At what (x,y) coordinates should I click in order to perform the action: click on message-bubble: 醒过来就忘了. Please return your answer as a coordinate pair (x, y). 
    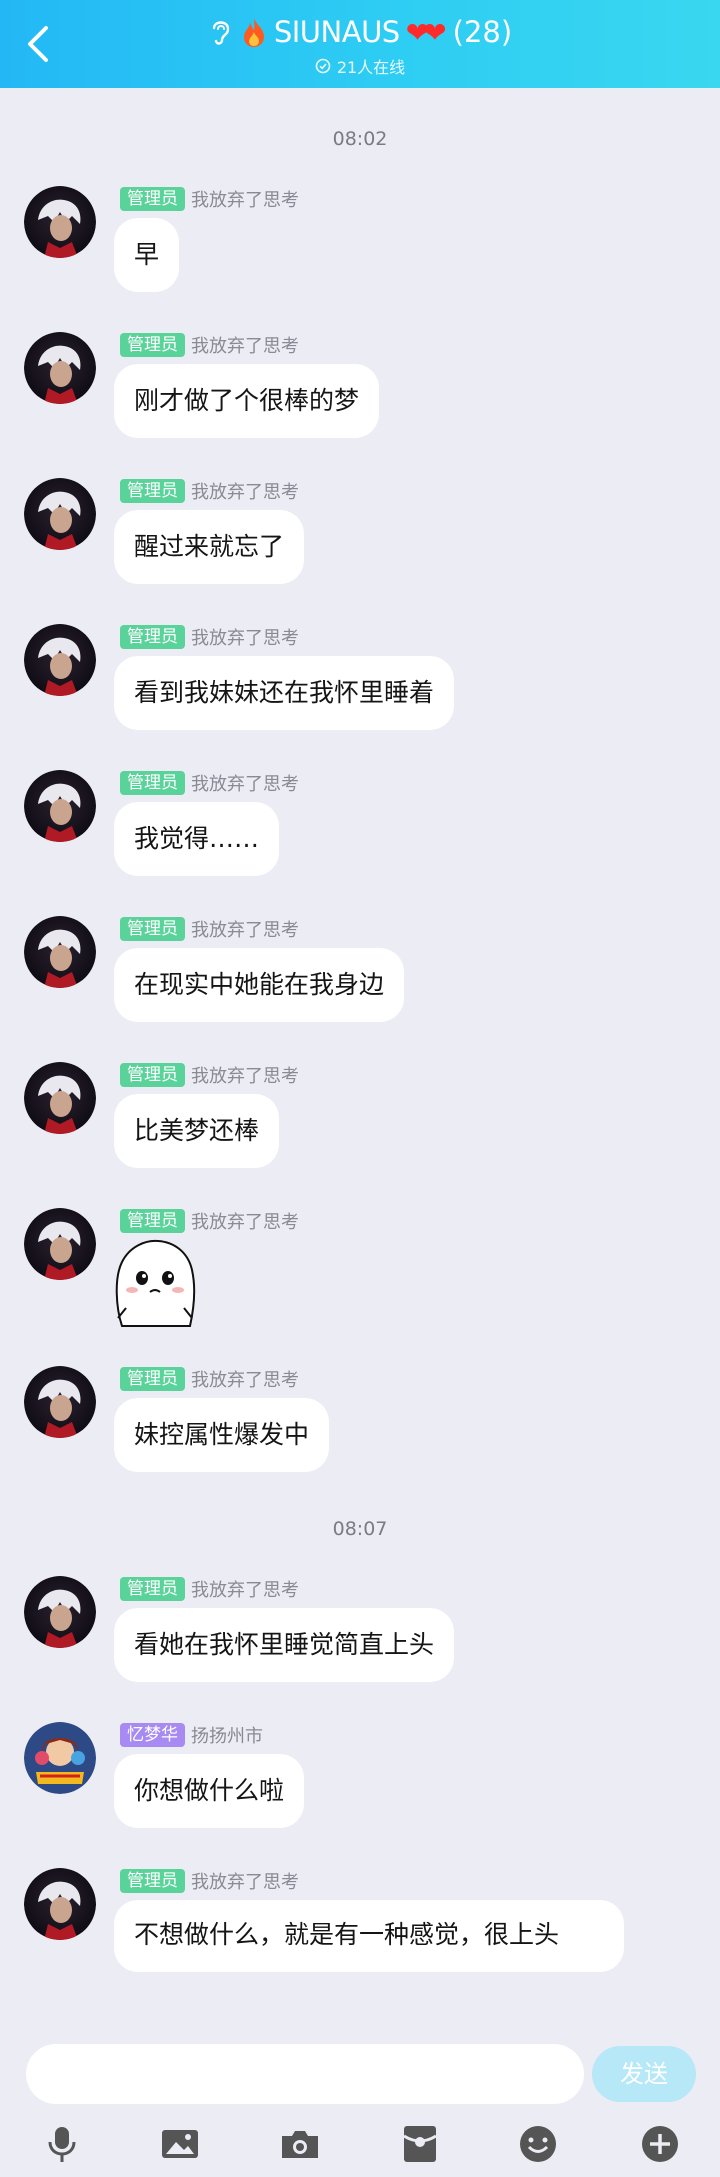
    Looking at the image, I should click on (209, 547).